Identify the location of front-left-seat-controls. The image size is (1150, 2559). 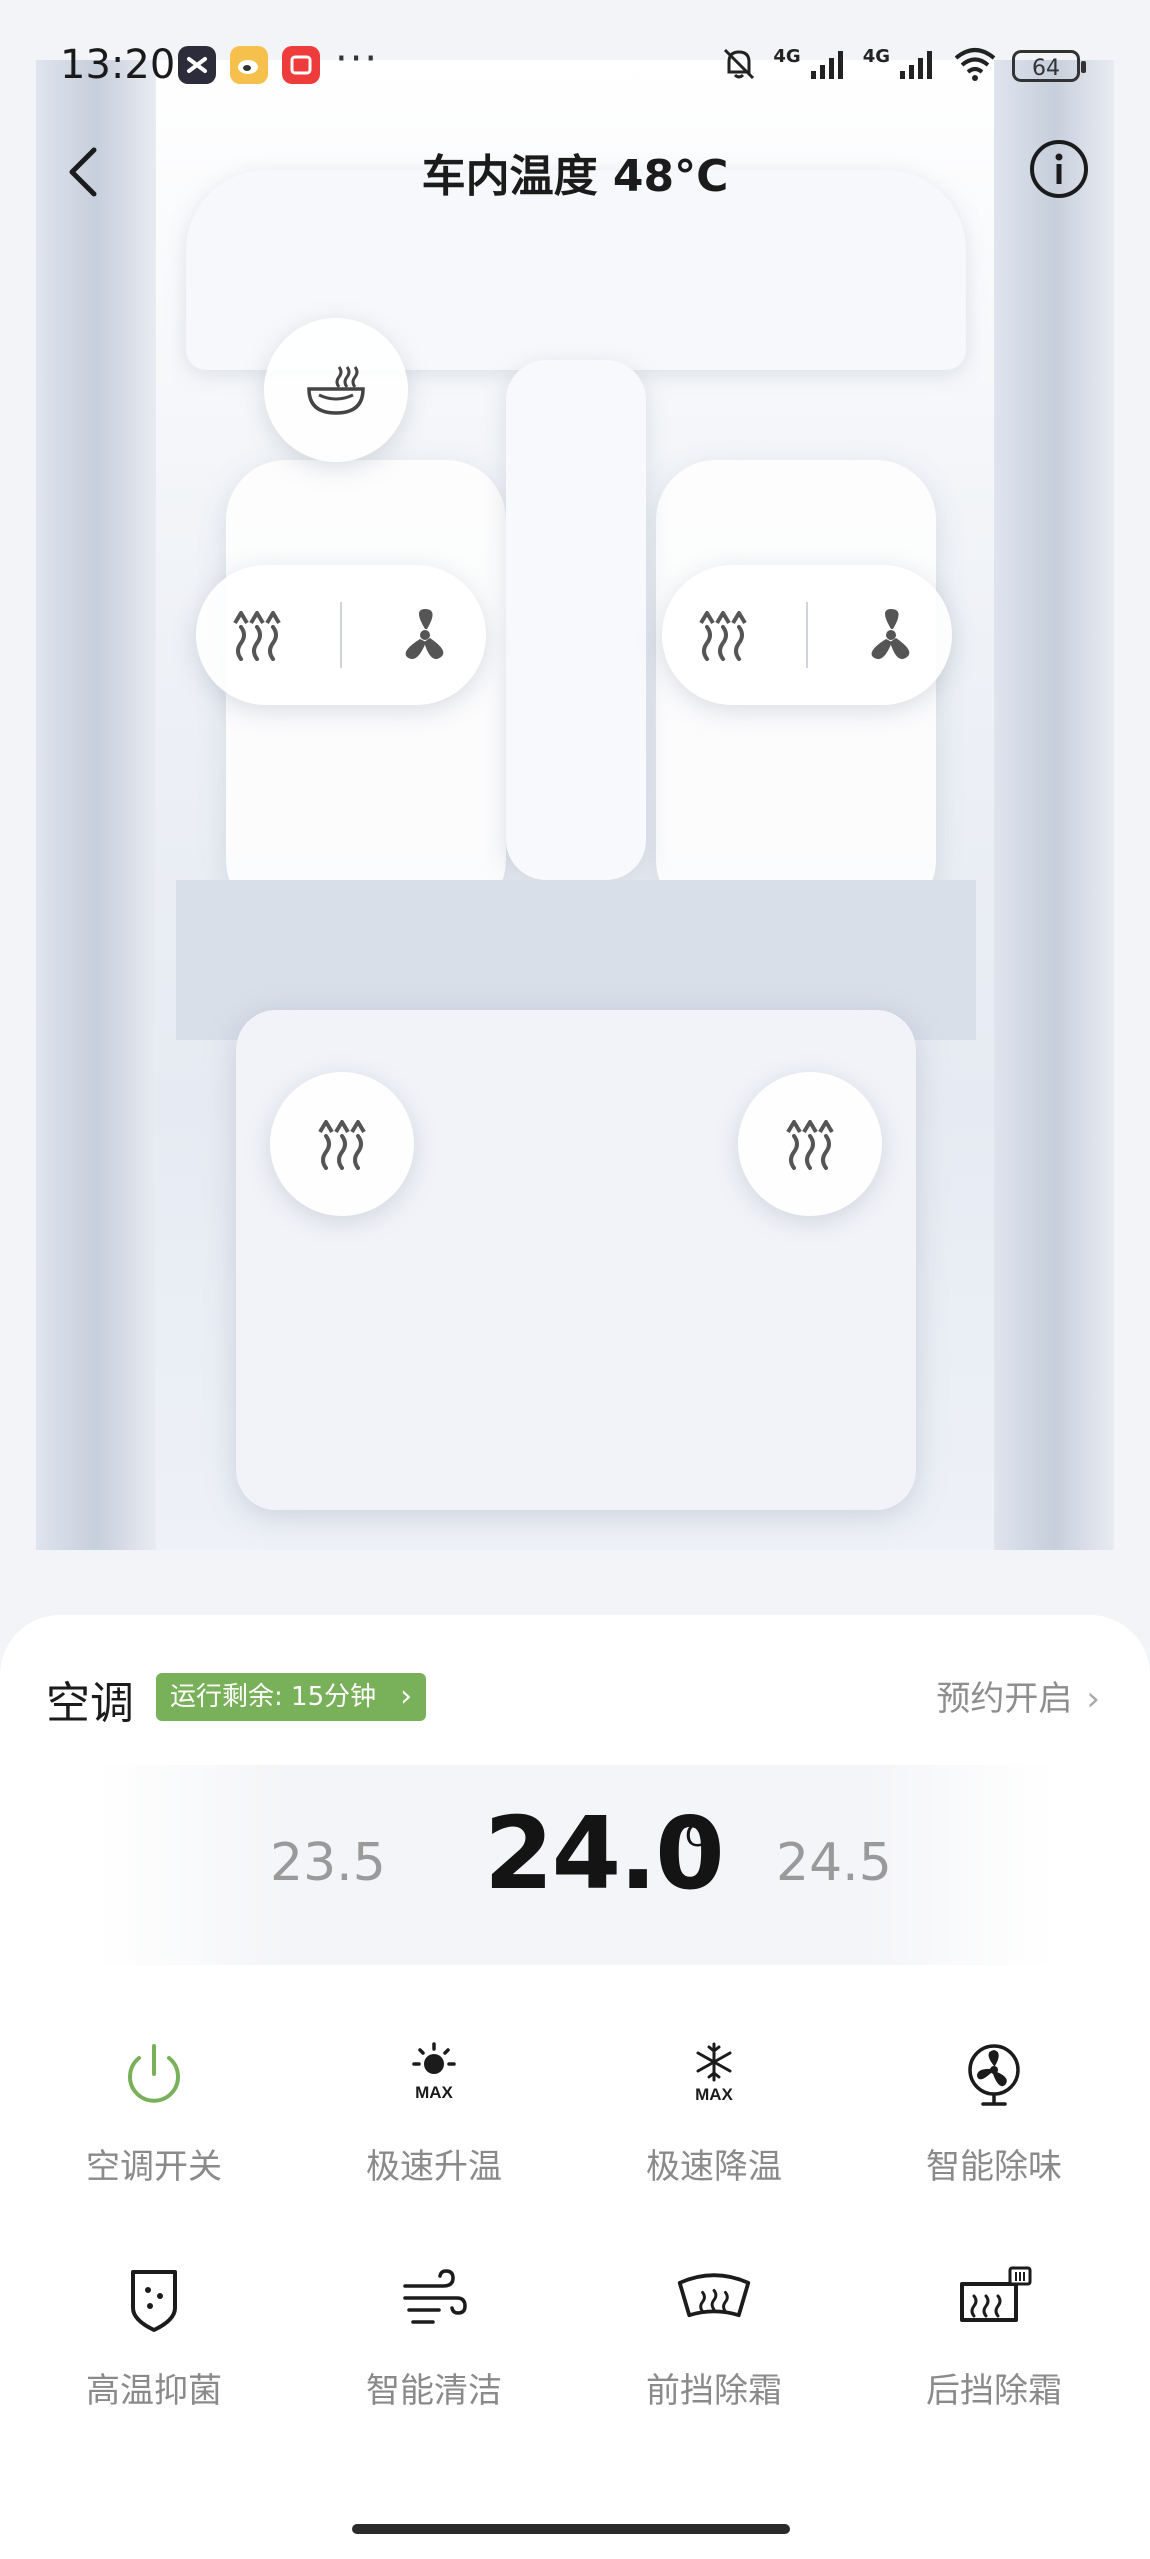
(341, 635).